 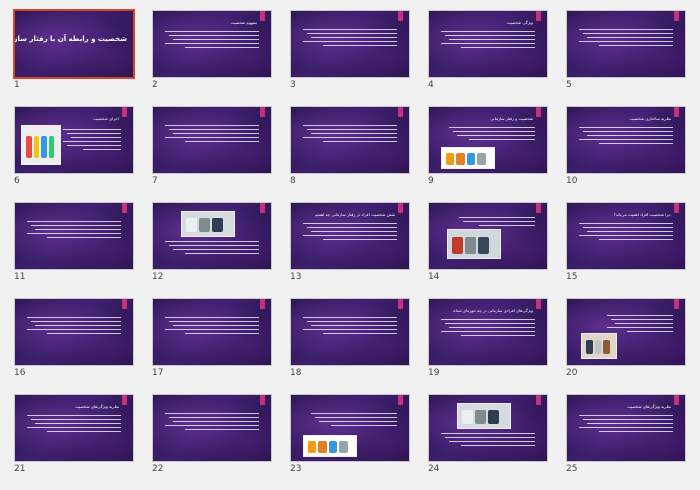 What do you see at coordinates (519, 22) in the screenshot?
I see `slide-title: ویژگی شخصیت` at bounding box center [519, 22].